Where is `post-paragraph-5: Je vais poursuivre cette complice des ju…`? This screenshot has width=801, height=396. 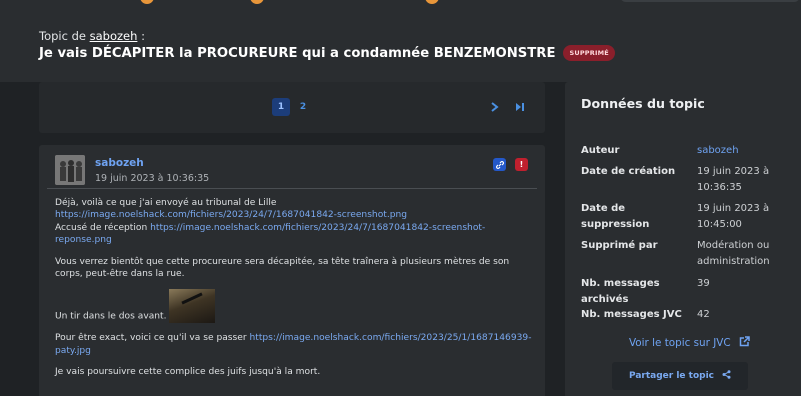
post-paragraph-5: Je vais poursuivre cette complice des ju… is located at coordinates (188, 372).